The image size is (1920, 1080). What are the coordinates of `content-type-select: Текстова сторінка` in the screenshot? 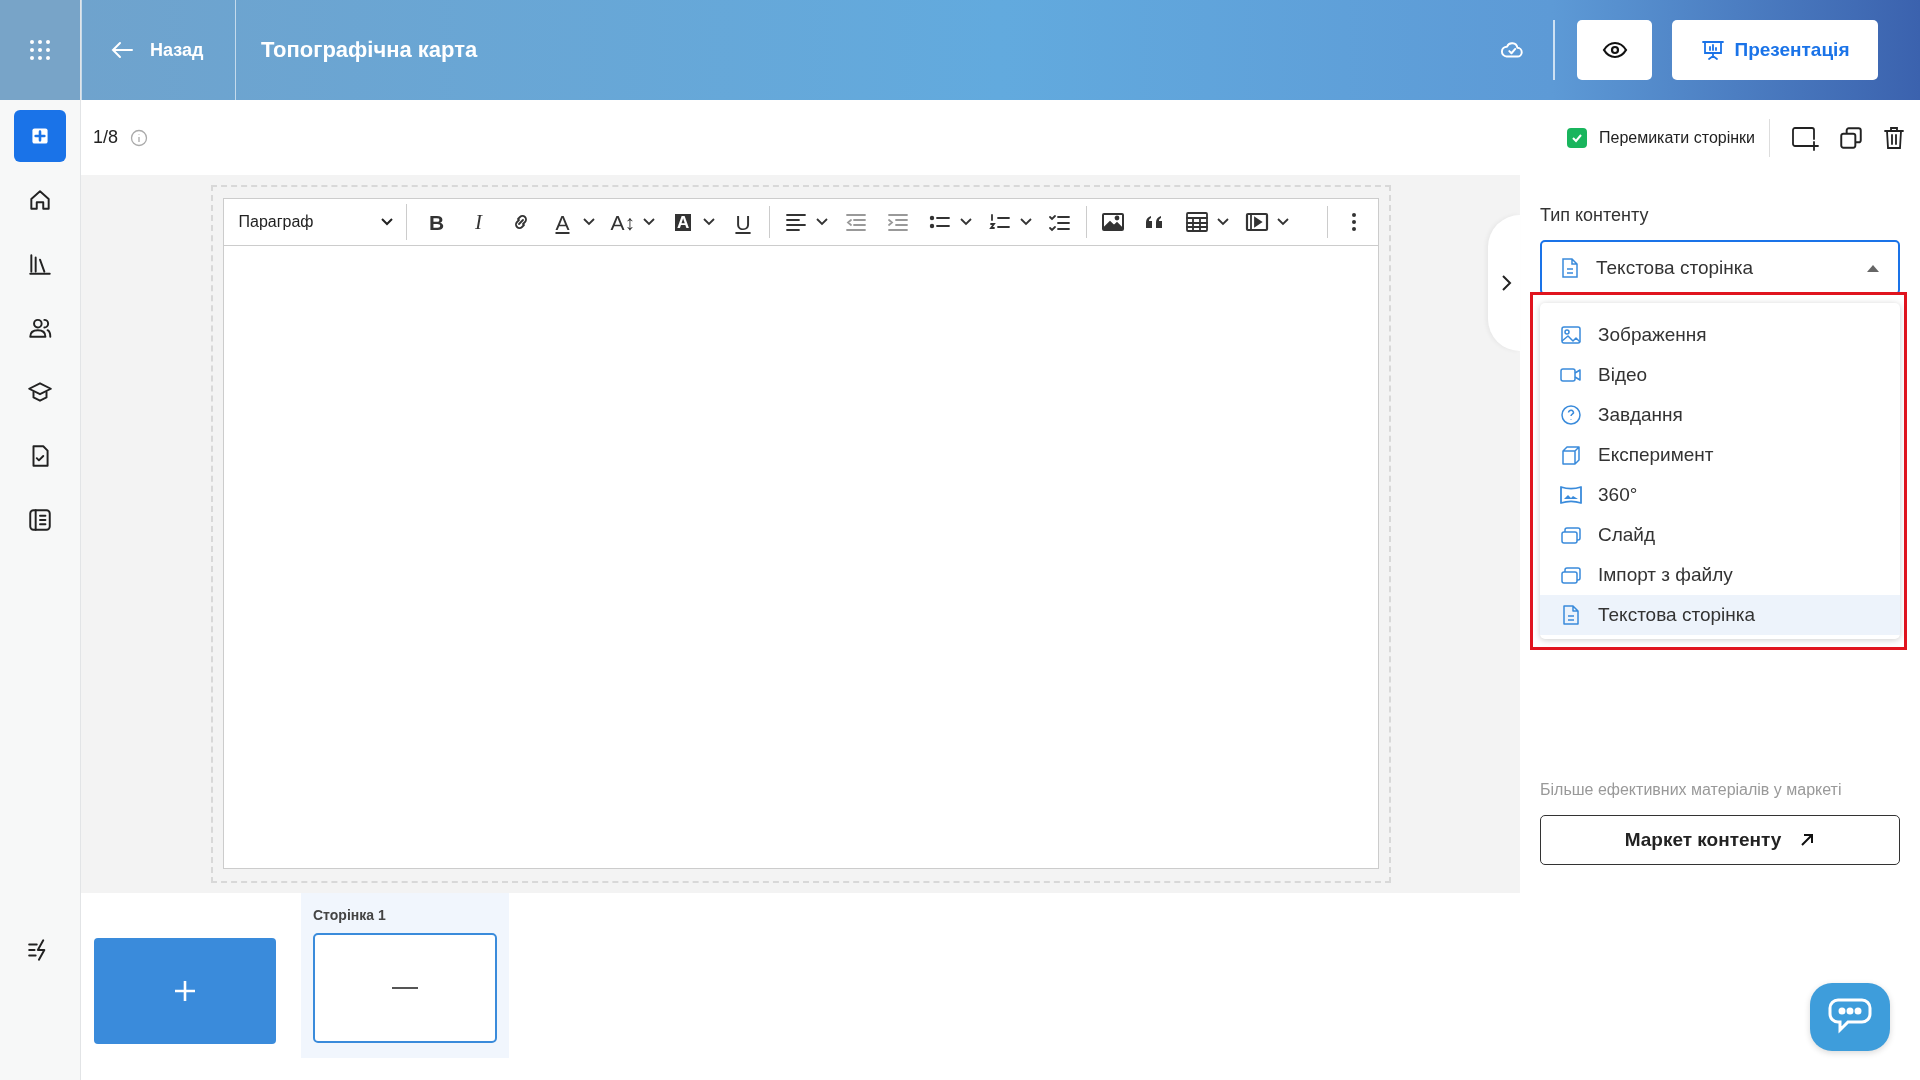 It's located at (1720, 267).